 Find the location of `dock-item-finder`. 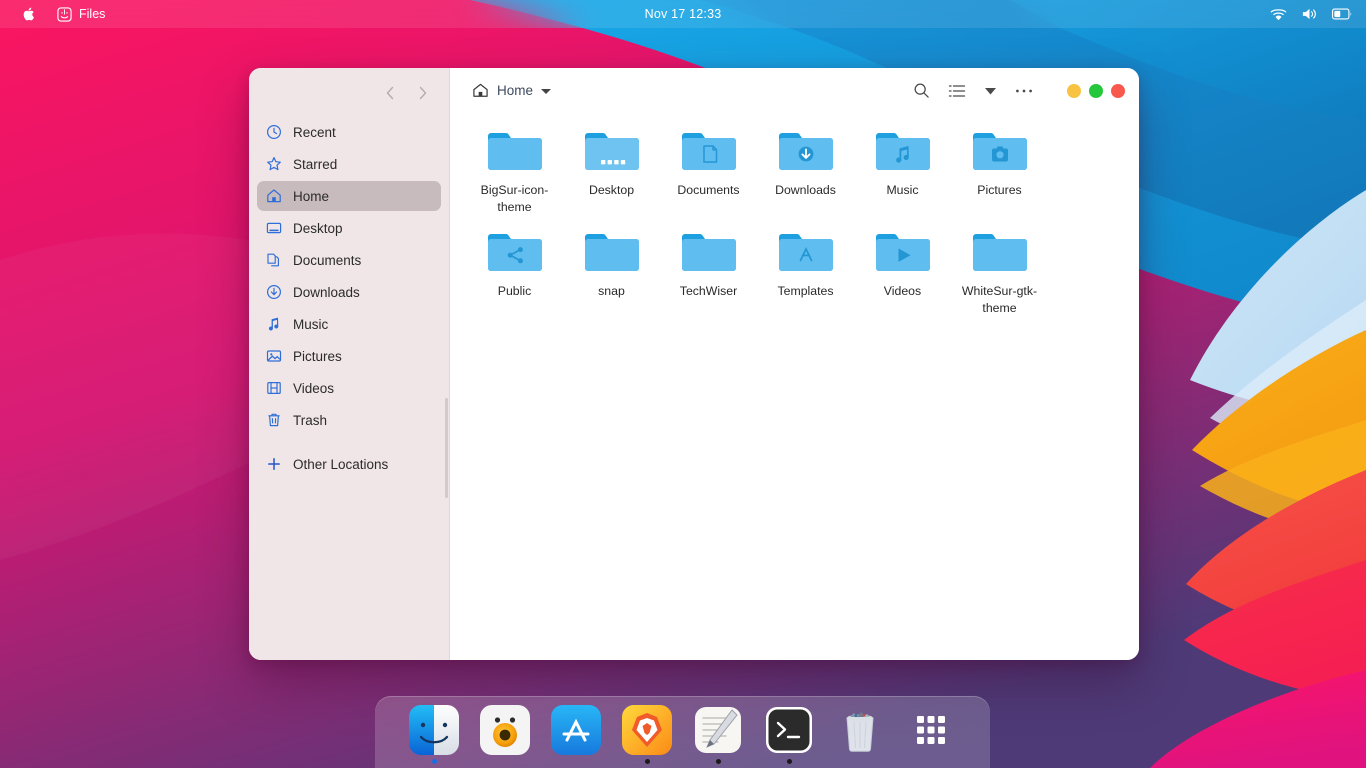

dock-item-finder is located at coordinates (434, 735).